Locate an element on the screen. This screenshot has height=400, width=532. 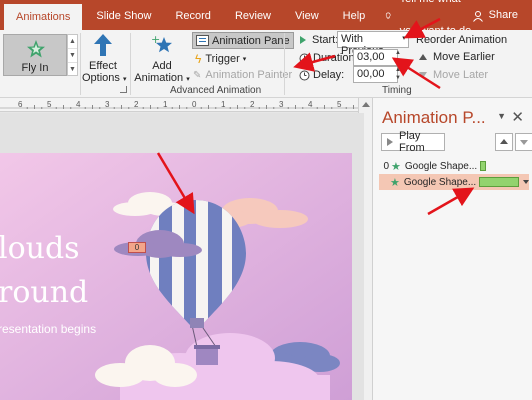
add-animation-button: + Add Animation ▾ is located at coordinates (162, 59).